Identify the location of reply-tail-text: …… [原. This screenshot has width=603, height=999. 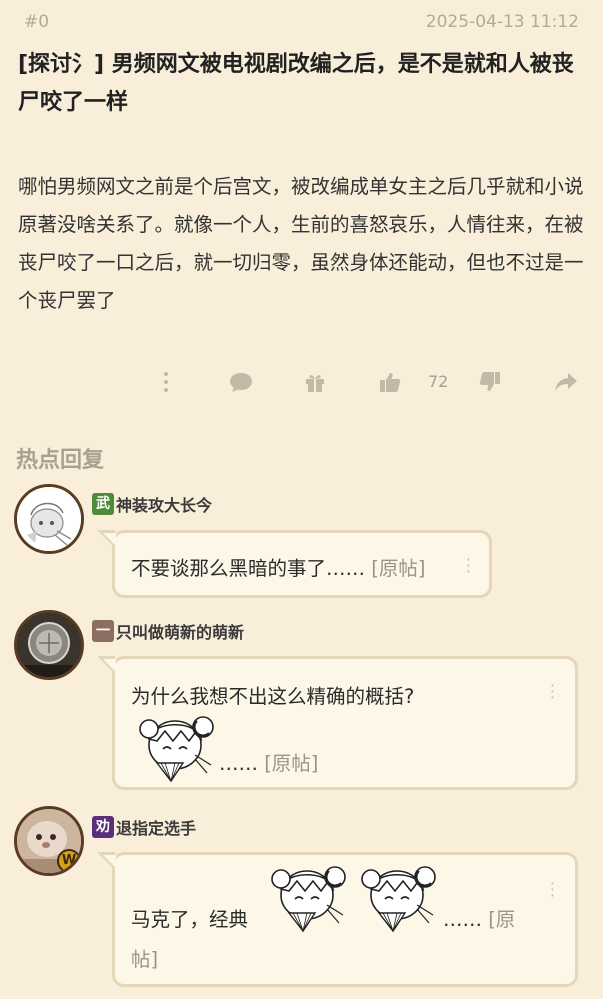
(479, 917).